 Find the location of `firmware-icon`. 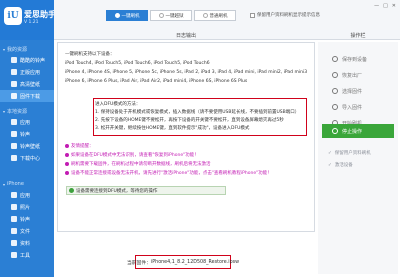

firmware-icon is located at coordinates (14, 96).